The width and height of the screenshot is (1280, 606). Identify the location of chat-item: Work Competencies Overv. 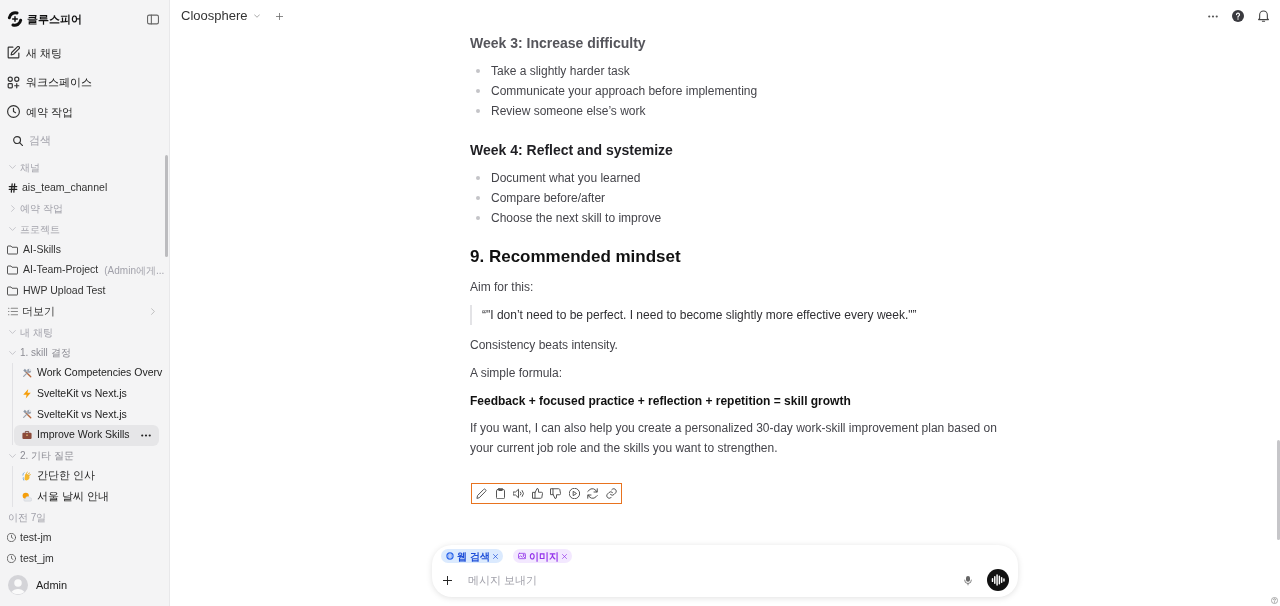
(88, 373).